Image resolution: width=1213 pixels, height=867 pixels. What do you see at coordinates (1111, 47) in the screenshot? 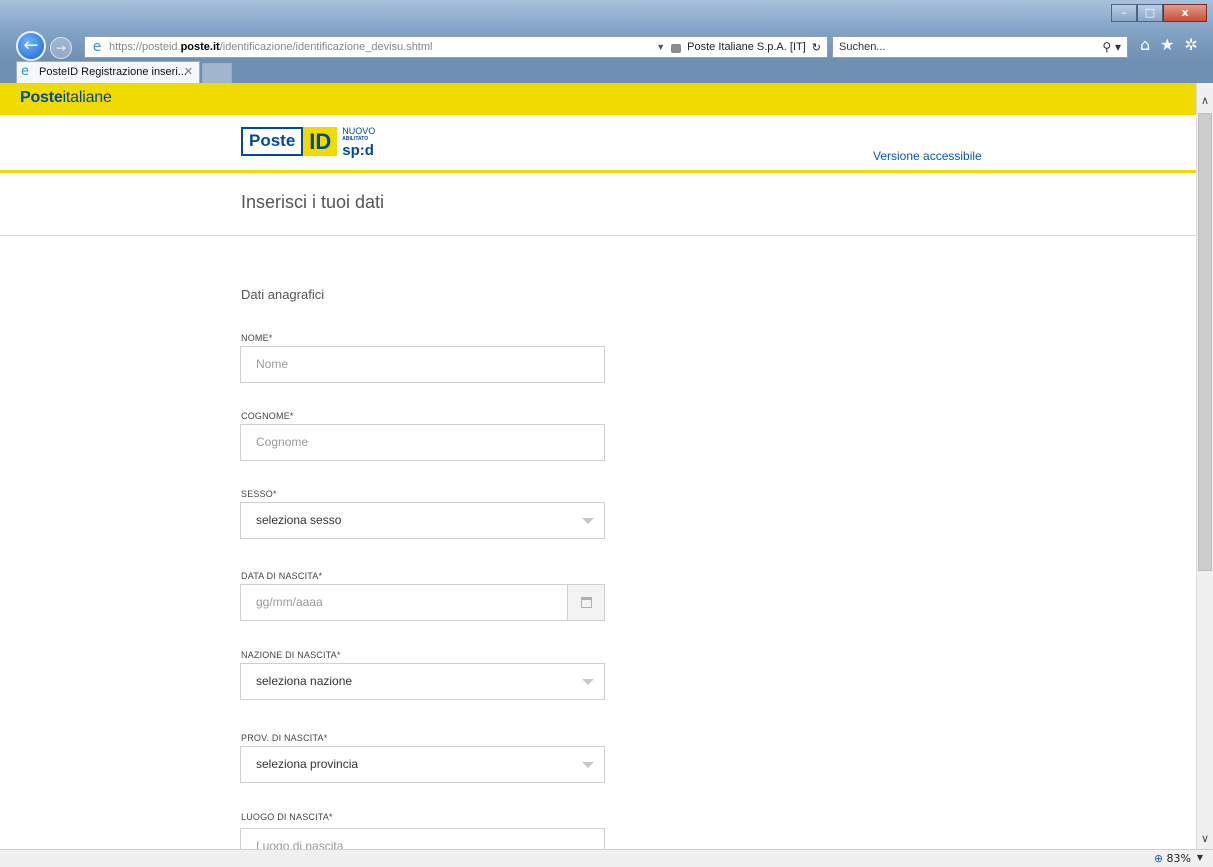
I see `search-icon: ⚲ ▾` at bounding box center [1111, 47].